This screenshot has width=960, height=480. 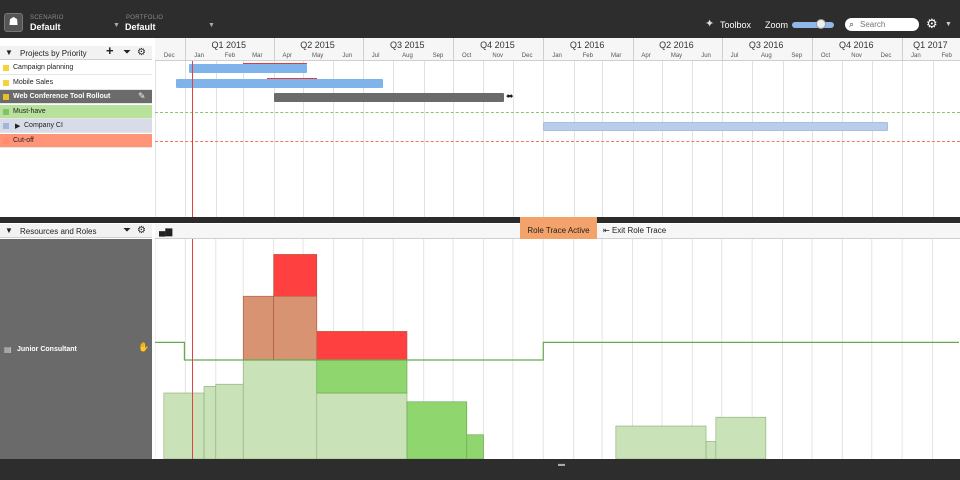 I want to click on search-input, so click(x=882, y=24).